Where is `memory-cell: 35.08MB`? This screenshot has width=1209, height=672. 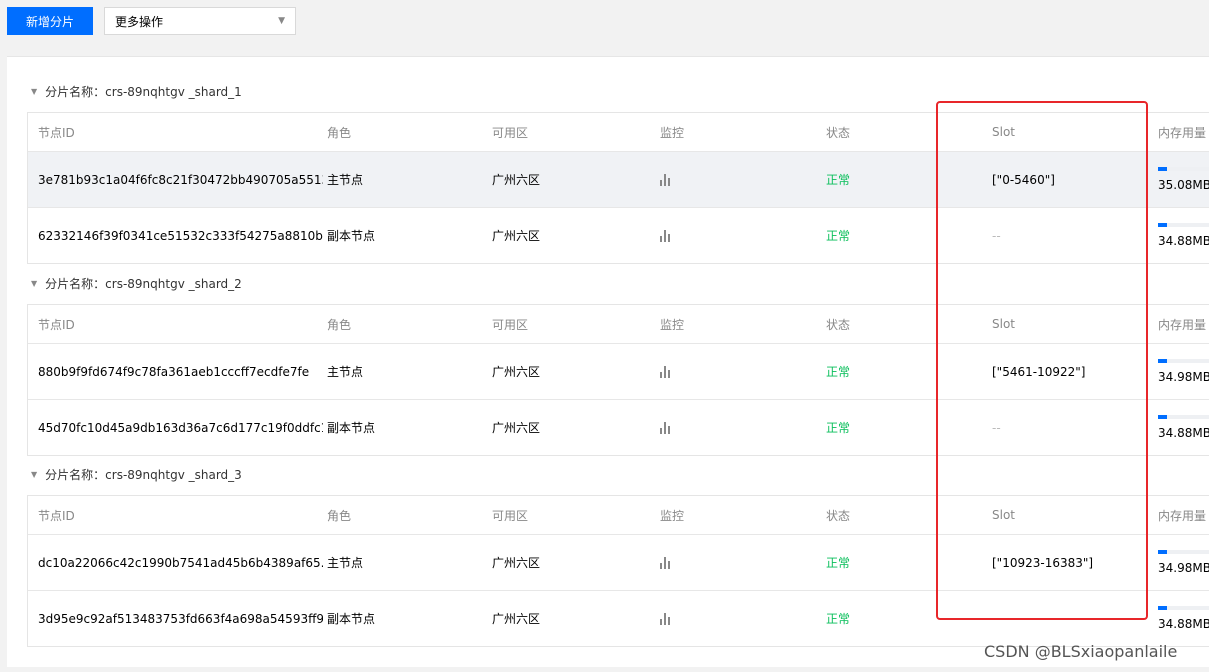 memory-cell: 35.08MB is located at coordinates (1183, 179).